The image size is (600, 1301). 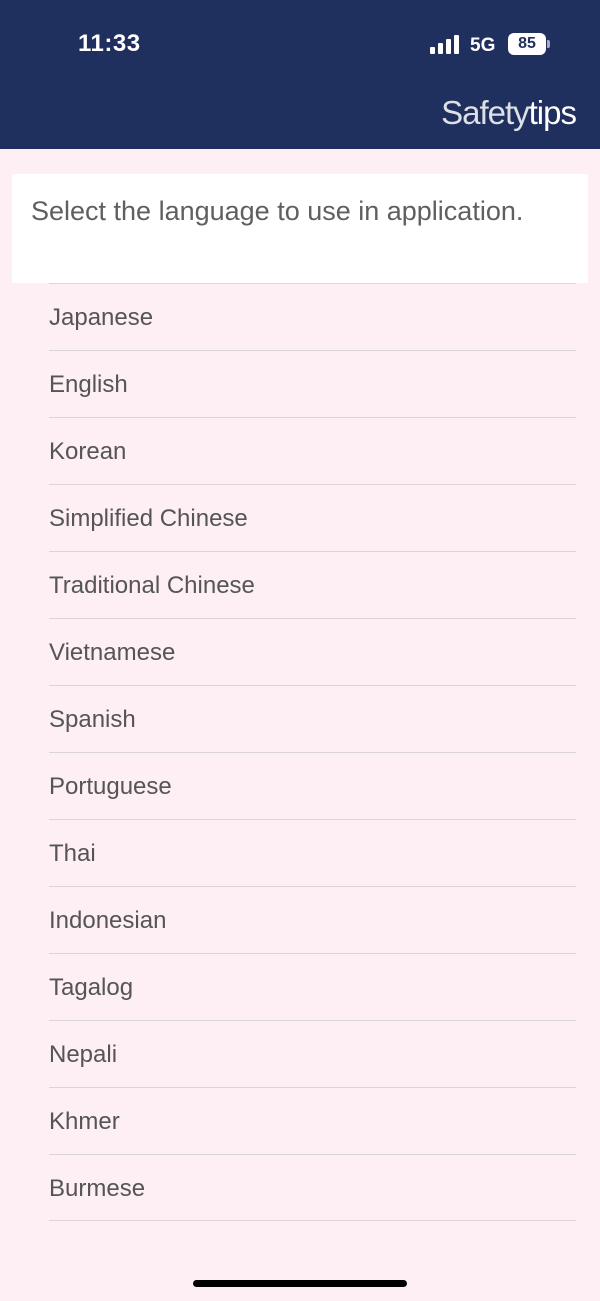 What do you see at coordinates (312, 383) in the screenshot?
I see `language-option-english: English` at bounding box center [312, 383].